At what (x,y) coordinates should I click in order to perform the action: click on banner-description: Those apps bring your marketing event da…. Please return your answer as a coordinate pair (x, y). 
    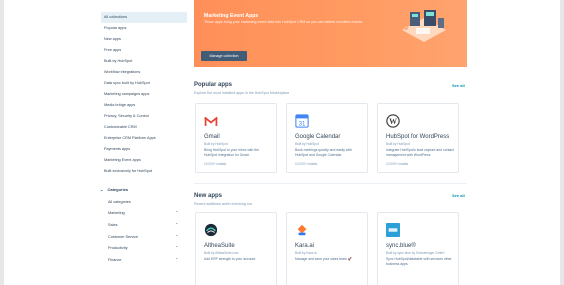
    Looking at the image, I should click on (284, 22).